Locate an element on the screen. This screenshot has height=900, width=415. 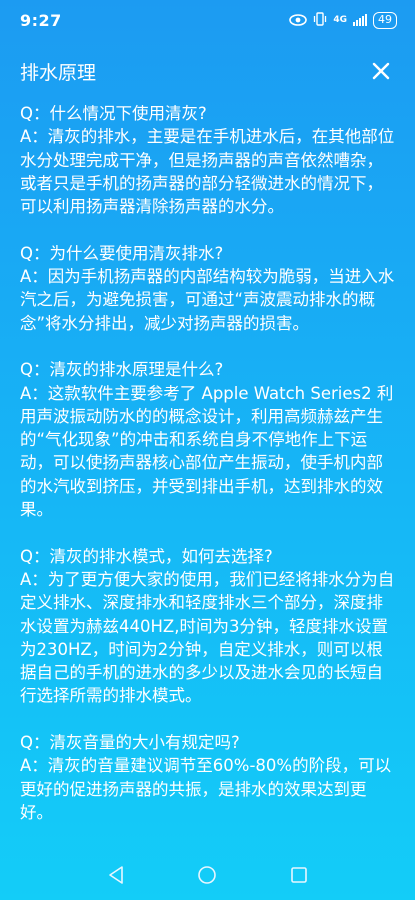
faq-question: Q：清灰音量的大小有规定吗? is located at coordinates (130, 743).